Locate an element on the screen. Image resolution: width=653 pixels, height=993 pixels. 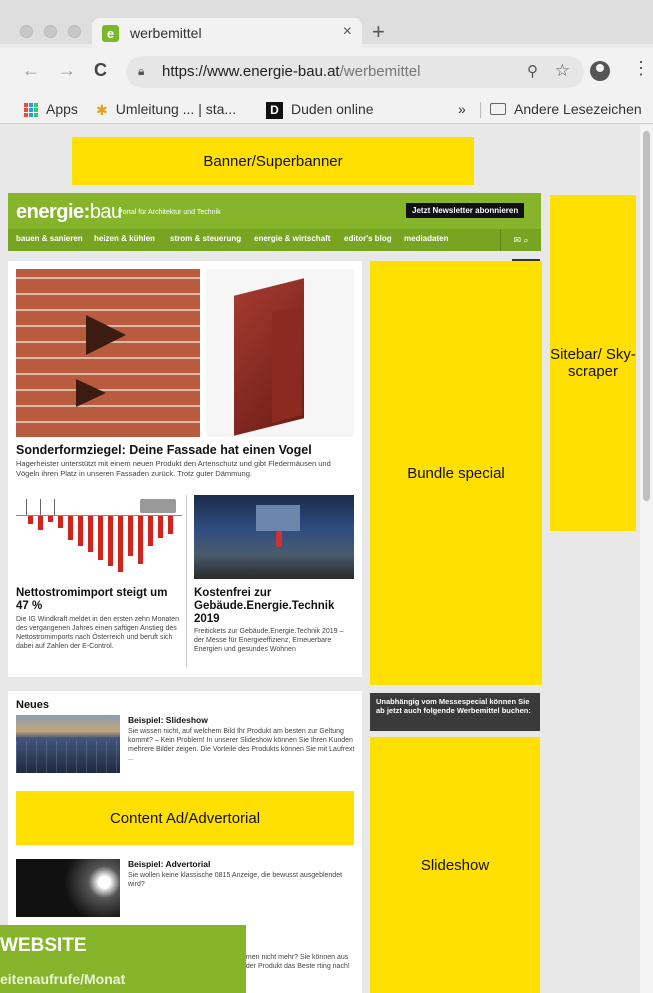
example-image-bulb is located at coordinates (68, 888).